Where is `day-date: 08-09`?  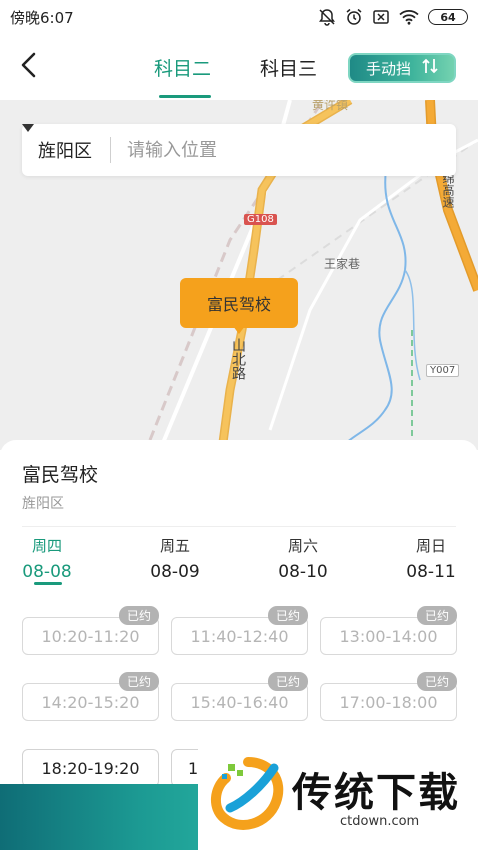 day-date: 08-09 is located at coordinates (175, 572).